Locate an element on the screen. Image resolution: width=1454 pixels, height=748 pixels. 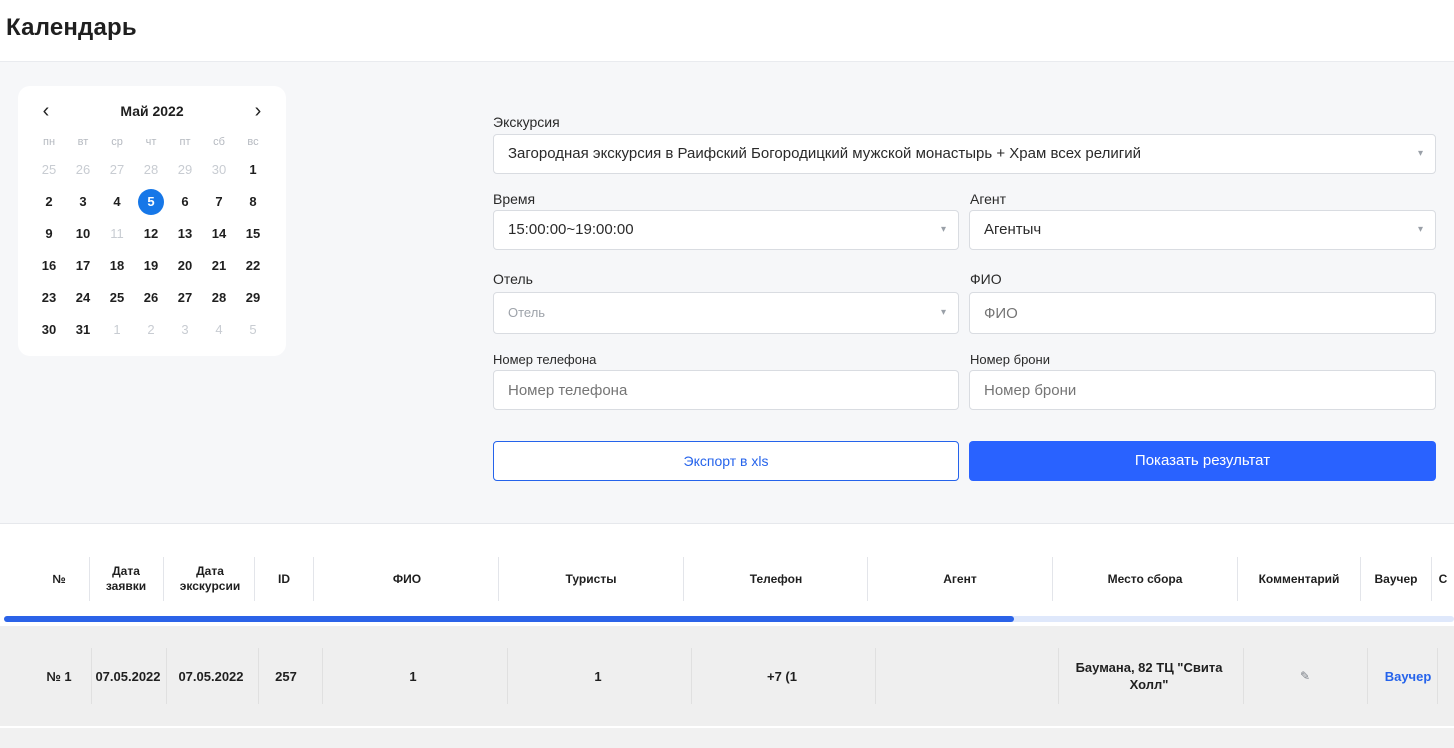
calendar-day-number: 21 is located at coordinates (219, 265).